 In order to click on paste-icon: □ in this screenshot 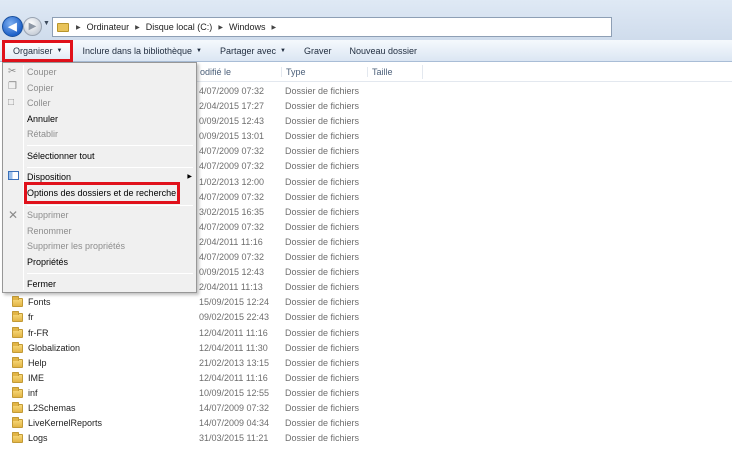, I will do `click(11, 102)`.